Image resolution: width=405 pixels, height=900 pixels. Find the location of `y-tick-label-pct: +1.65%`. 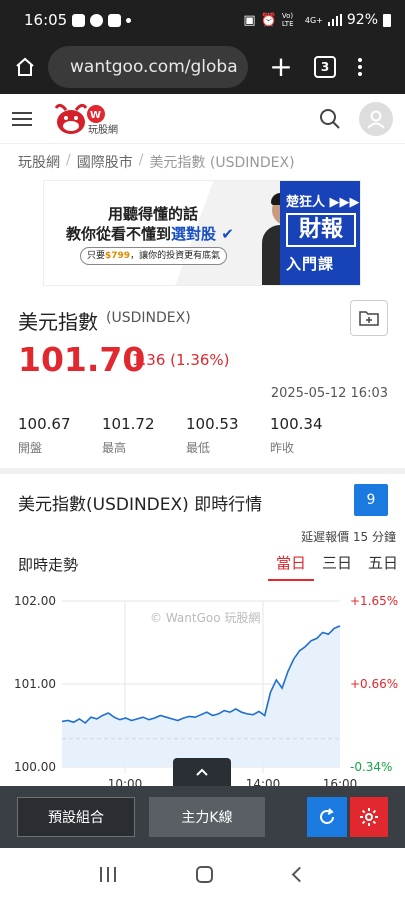

y-tick-label-pct: +1.65% is located at coordinates (374, 601).